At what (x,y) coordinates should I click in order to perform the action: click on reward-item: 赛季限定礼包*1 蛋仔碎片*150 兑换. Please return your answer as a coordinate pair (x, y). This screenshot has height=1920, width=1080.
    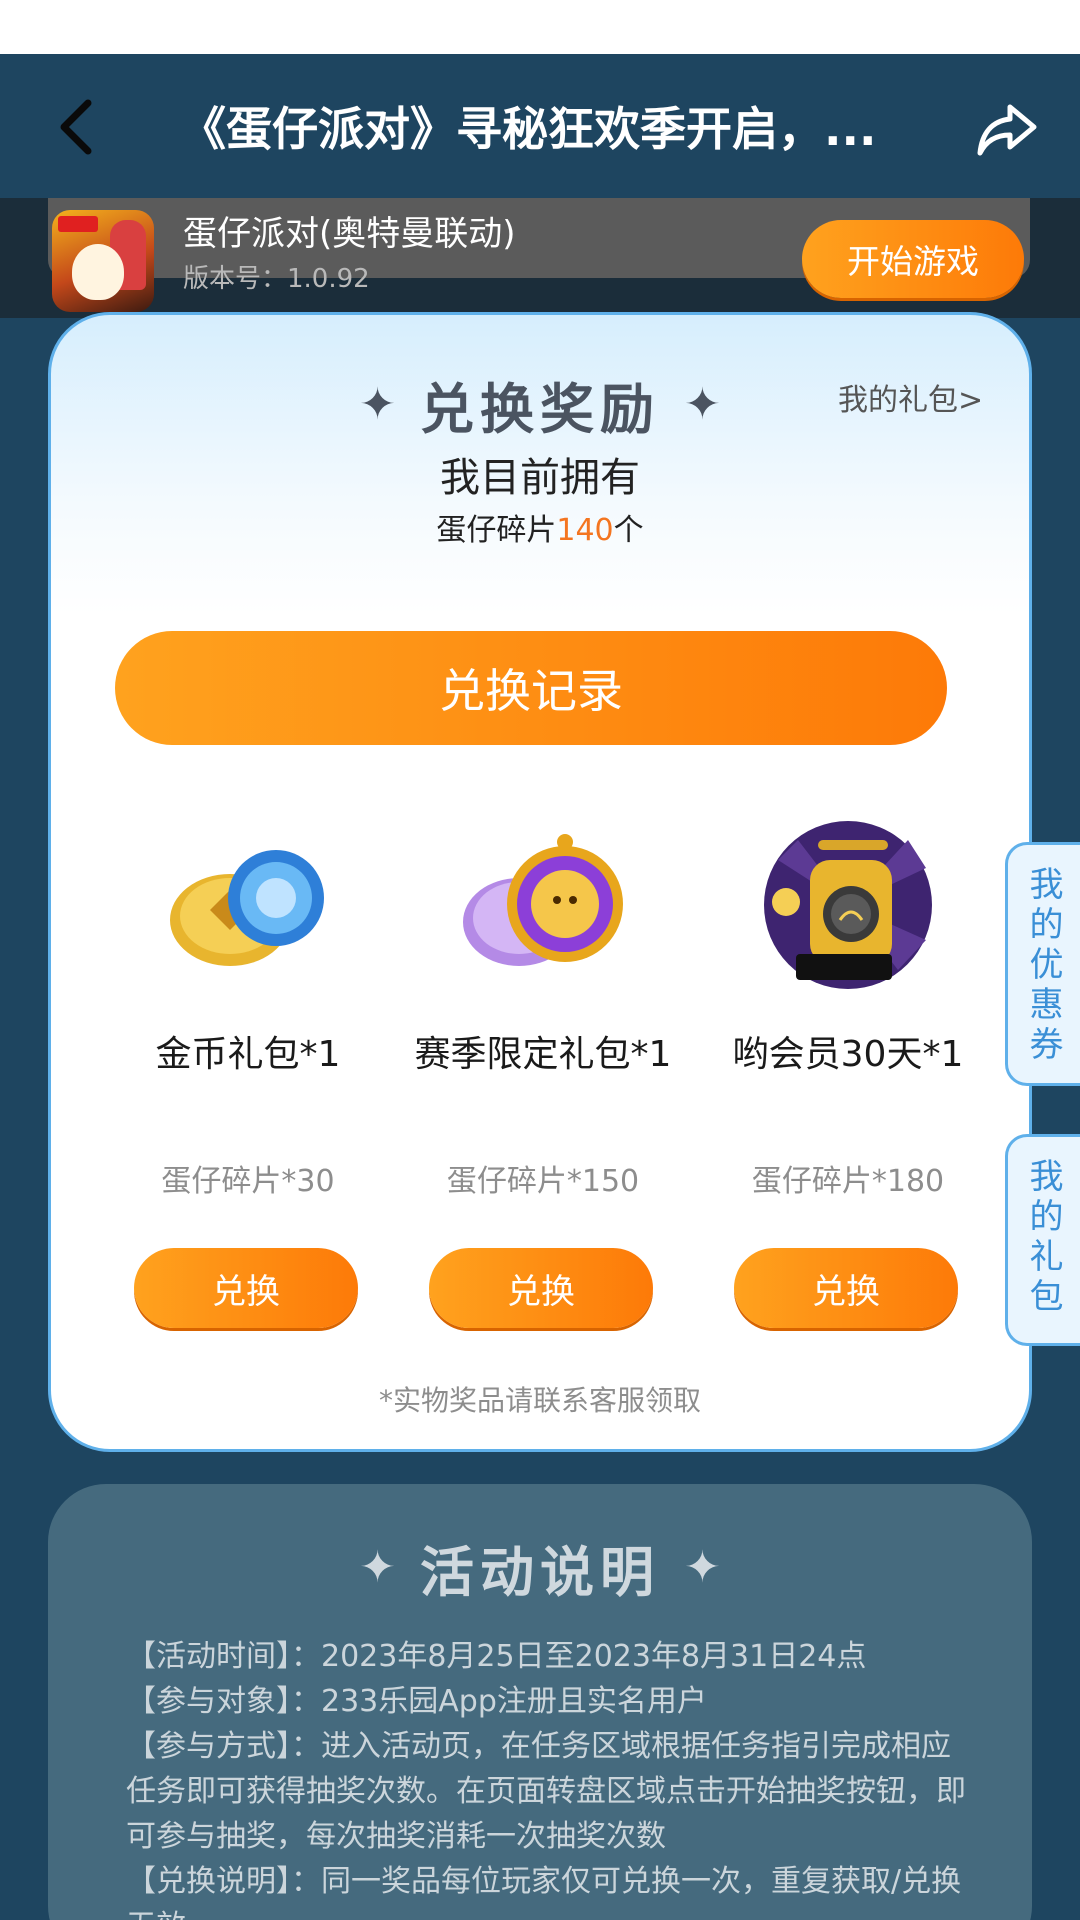
    Looking at the image, I should click on (543, 1074).